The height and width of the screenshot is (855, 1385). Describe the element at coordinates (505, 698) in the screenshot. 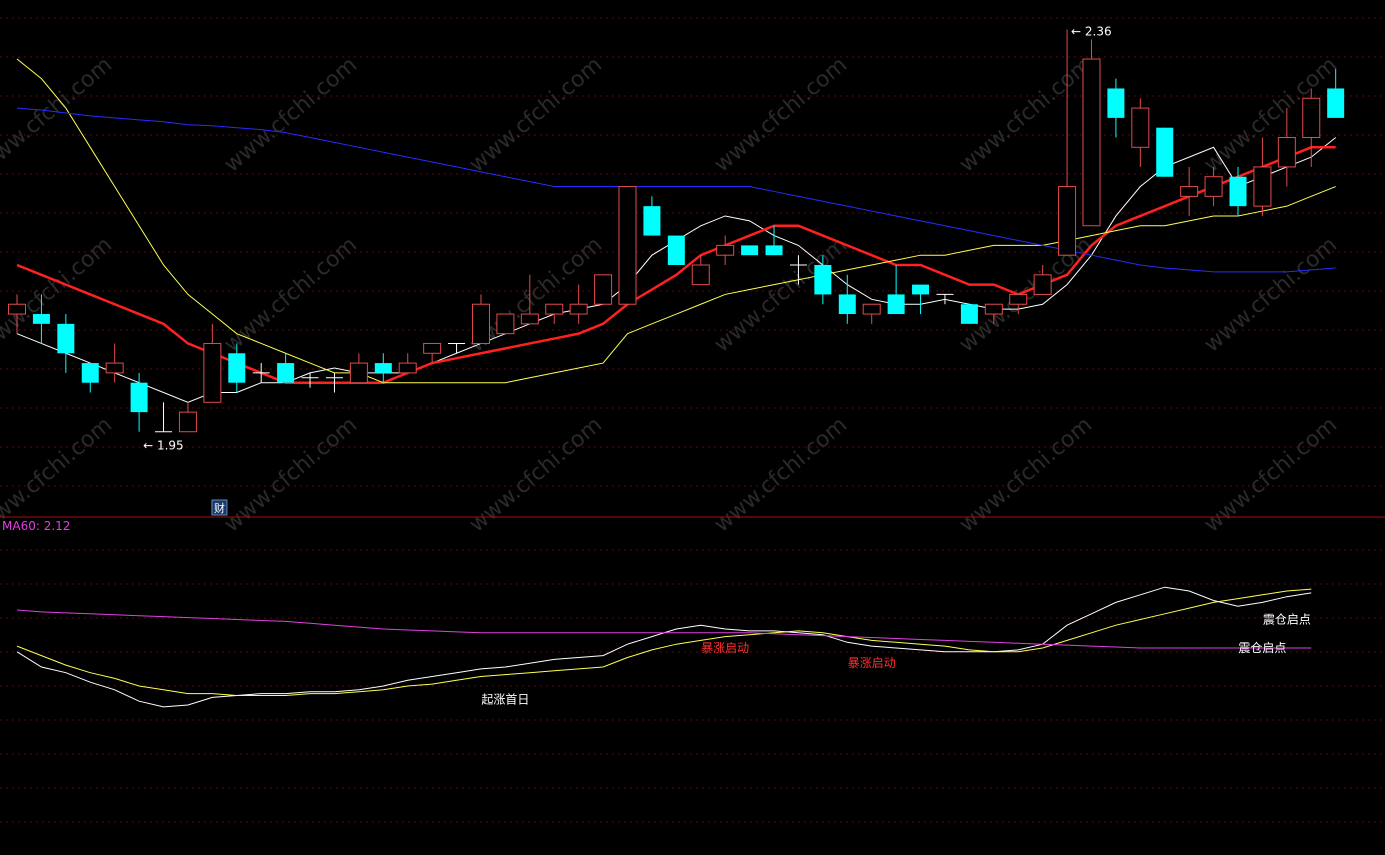

I see `signal-label: 起涨首日` at that location.